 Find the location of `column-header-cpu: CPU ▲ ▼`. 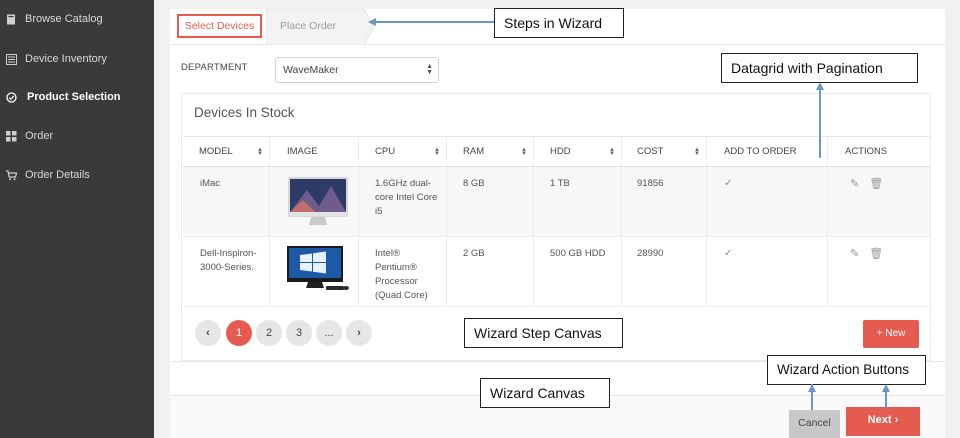

column-header-cpu: CPU ▲ ▼ is located at coordinates (403, 152).